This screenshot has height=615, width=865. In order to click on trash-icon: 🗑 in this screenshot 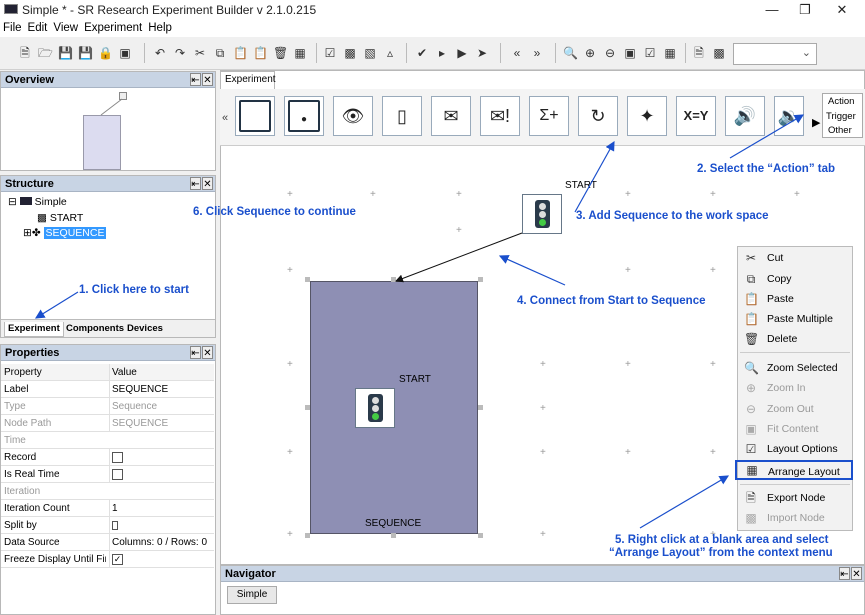, I will do `click(752, 339)`.